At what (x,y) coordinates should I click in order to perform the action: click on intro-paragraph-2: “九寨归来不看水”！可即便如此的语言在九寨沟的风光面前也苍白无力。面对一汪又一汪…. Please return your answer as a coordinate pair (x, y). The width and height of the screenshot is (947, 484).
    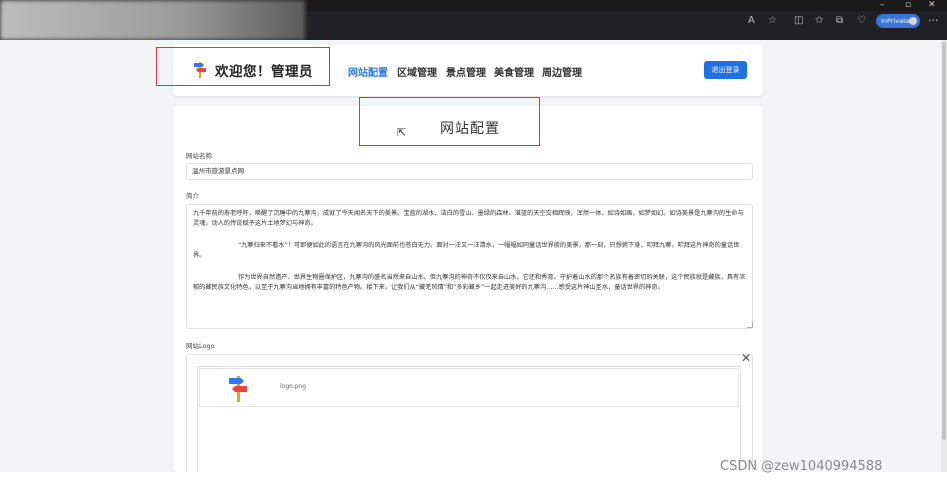
    Looking at the image, I should click on (466, 250).